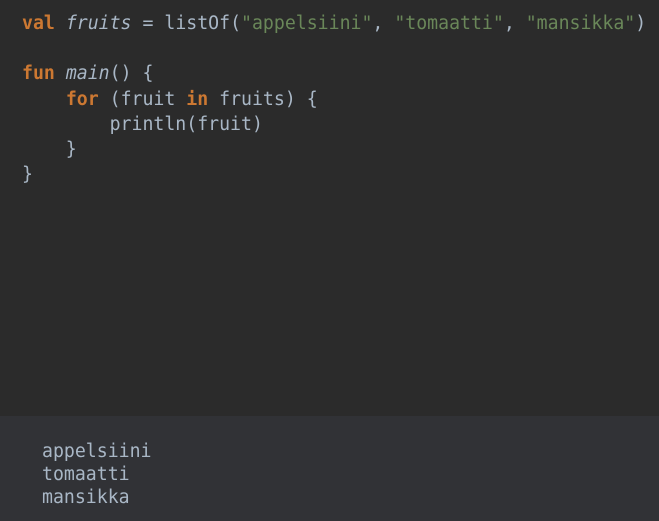 The width and height of the screenshot is (659, 521). I want to click on program-output: appelsiini tomaatti mansikka, so click(97, 474).